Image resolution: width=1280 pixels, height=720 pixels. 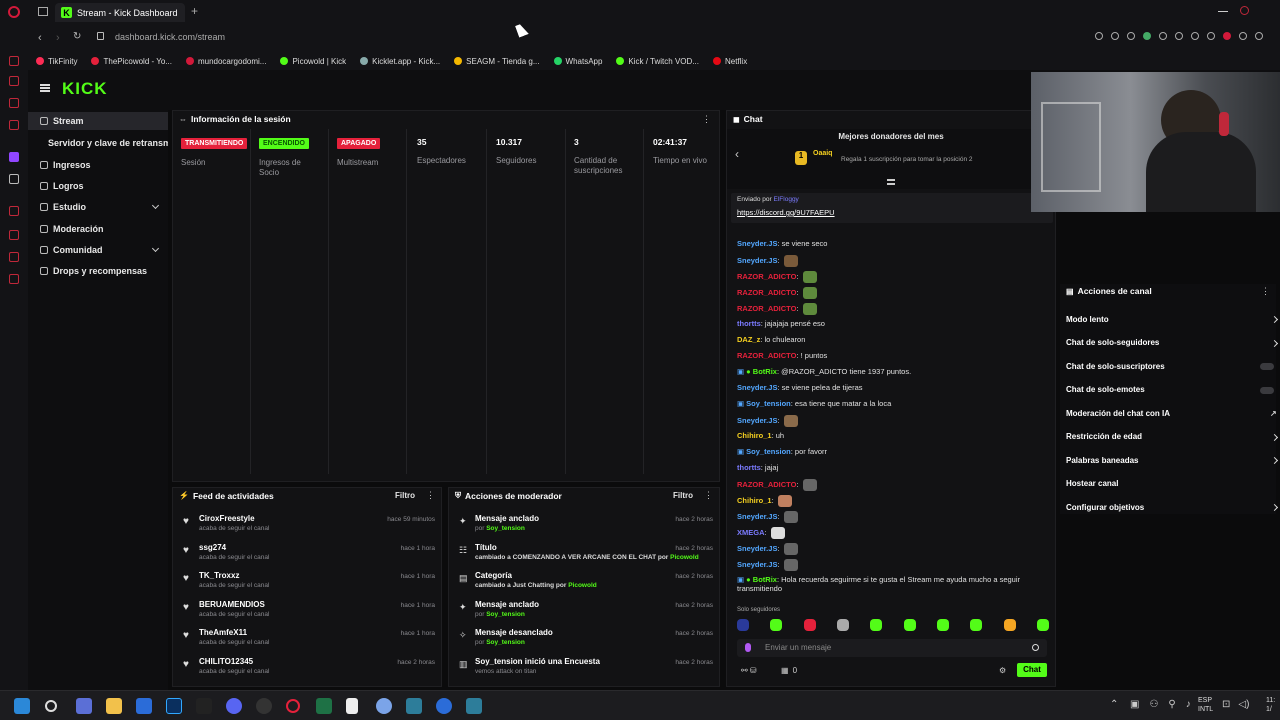 I want to click on kick-logo: KICK, so click(x=85, y=89).